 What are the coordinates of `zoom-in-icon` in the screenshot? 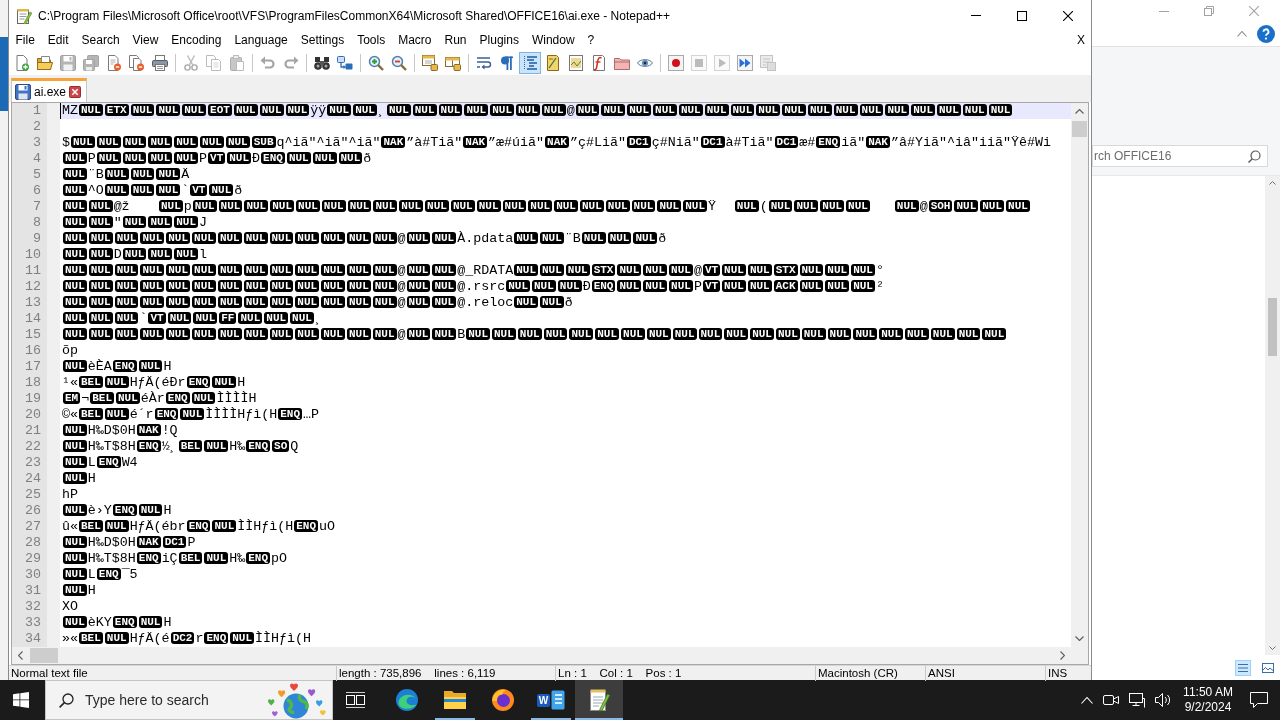 It's located at (376, 62).